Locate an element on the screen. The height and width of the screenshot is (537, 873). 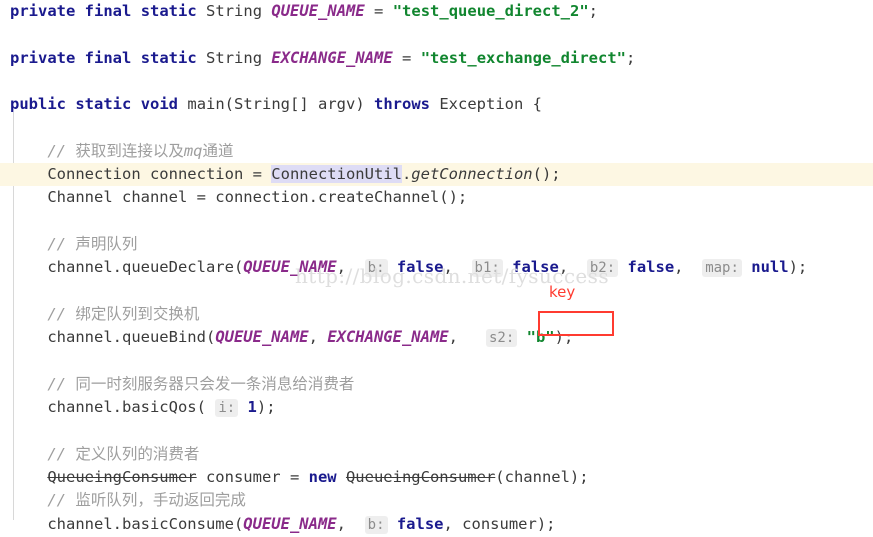
code-token: void is located at coordinates (159, 104).